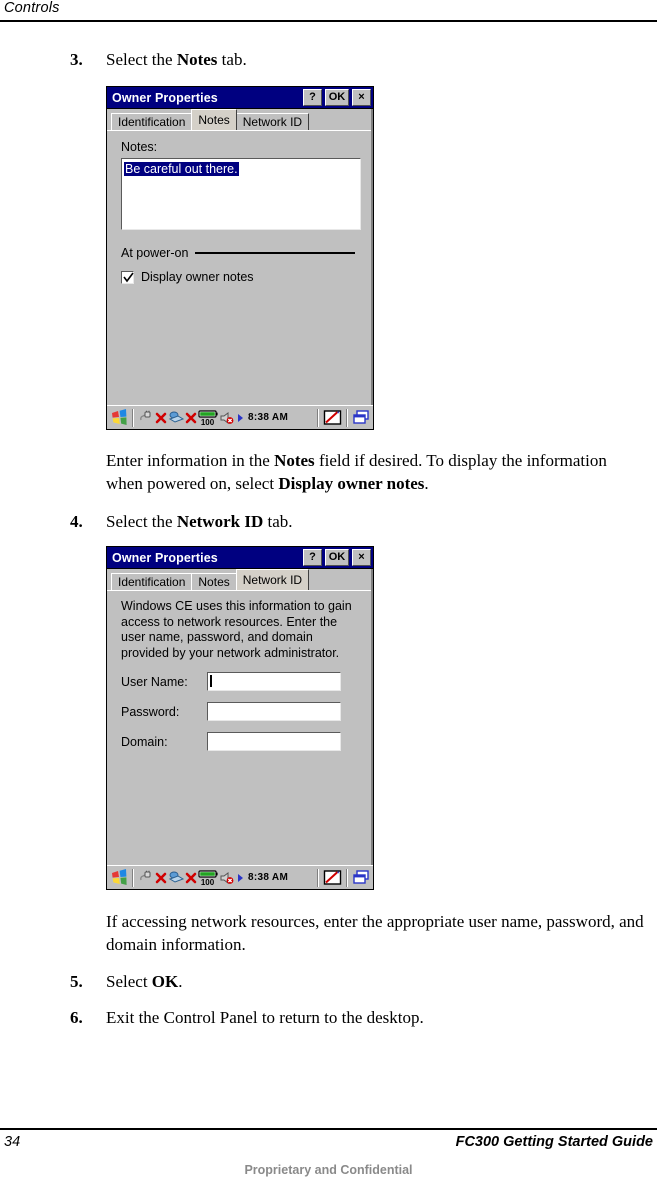 This screenshot has height=1190, width=657. What do you see at coordinates (165, 981) in the screenshot?
I see `step-5-bold: OK` at bounding box center [165, 981].